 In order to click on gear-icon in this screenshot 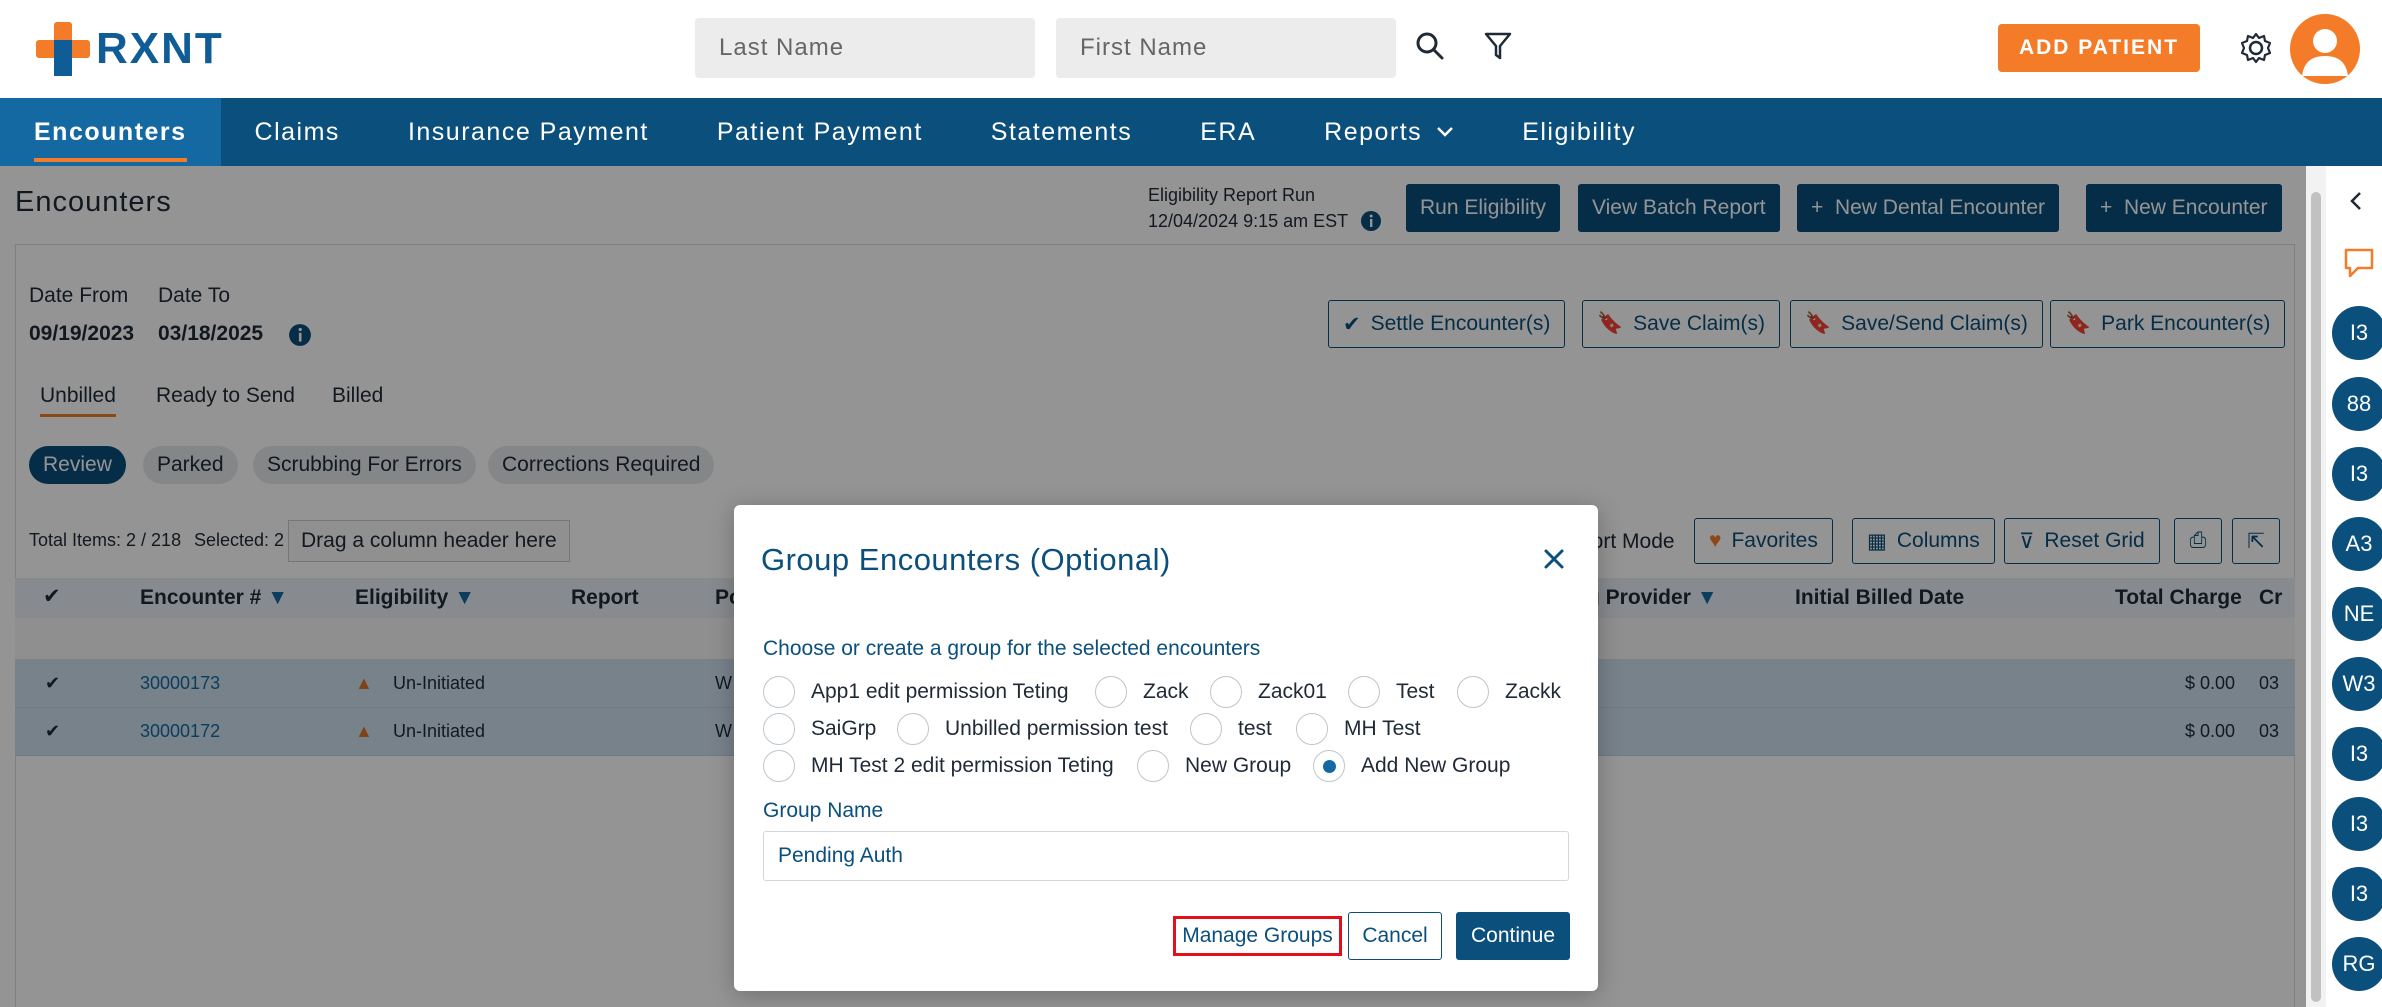, I will do `click(2256, 48)`.